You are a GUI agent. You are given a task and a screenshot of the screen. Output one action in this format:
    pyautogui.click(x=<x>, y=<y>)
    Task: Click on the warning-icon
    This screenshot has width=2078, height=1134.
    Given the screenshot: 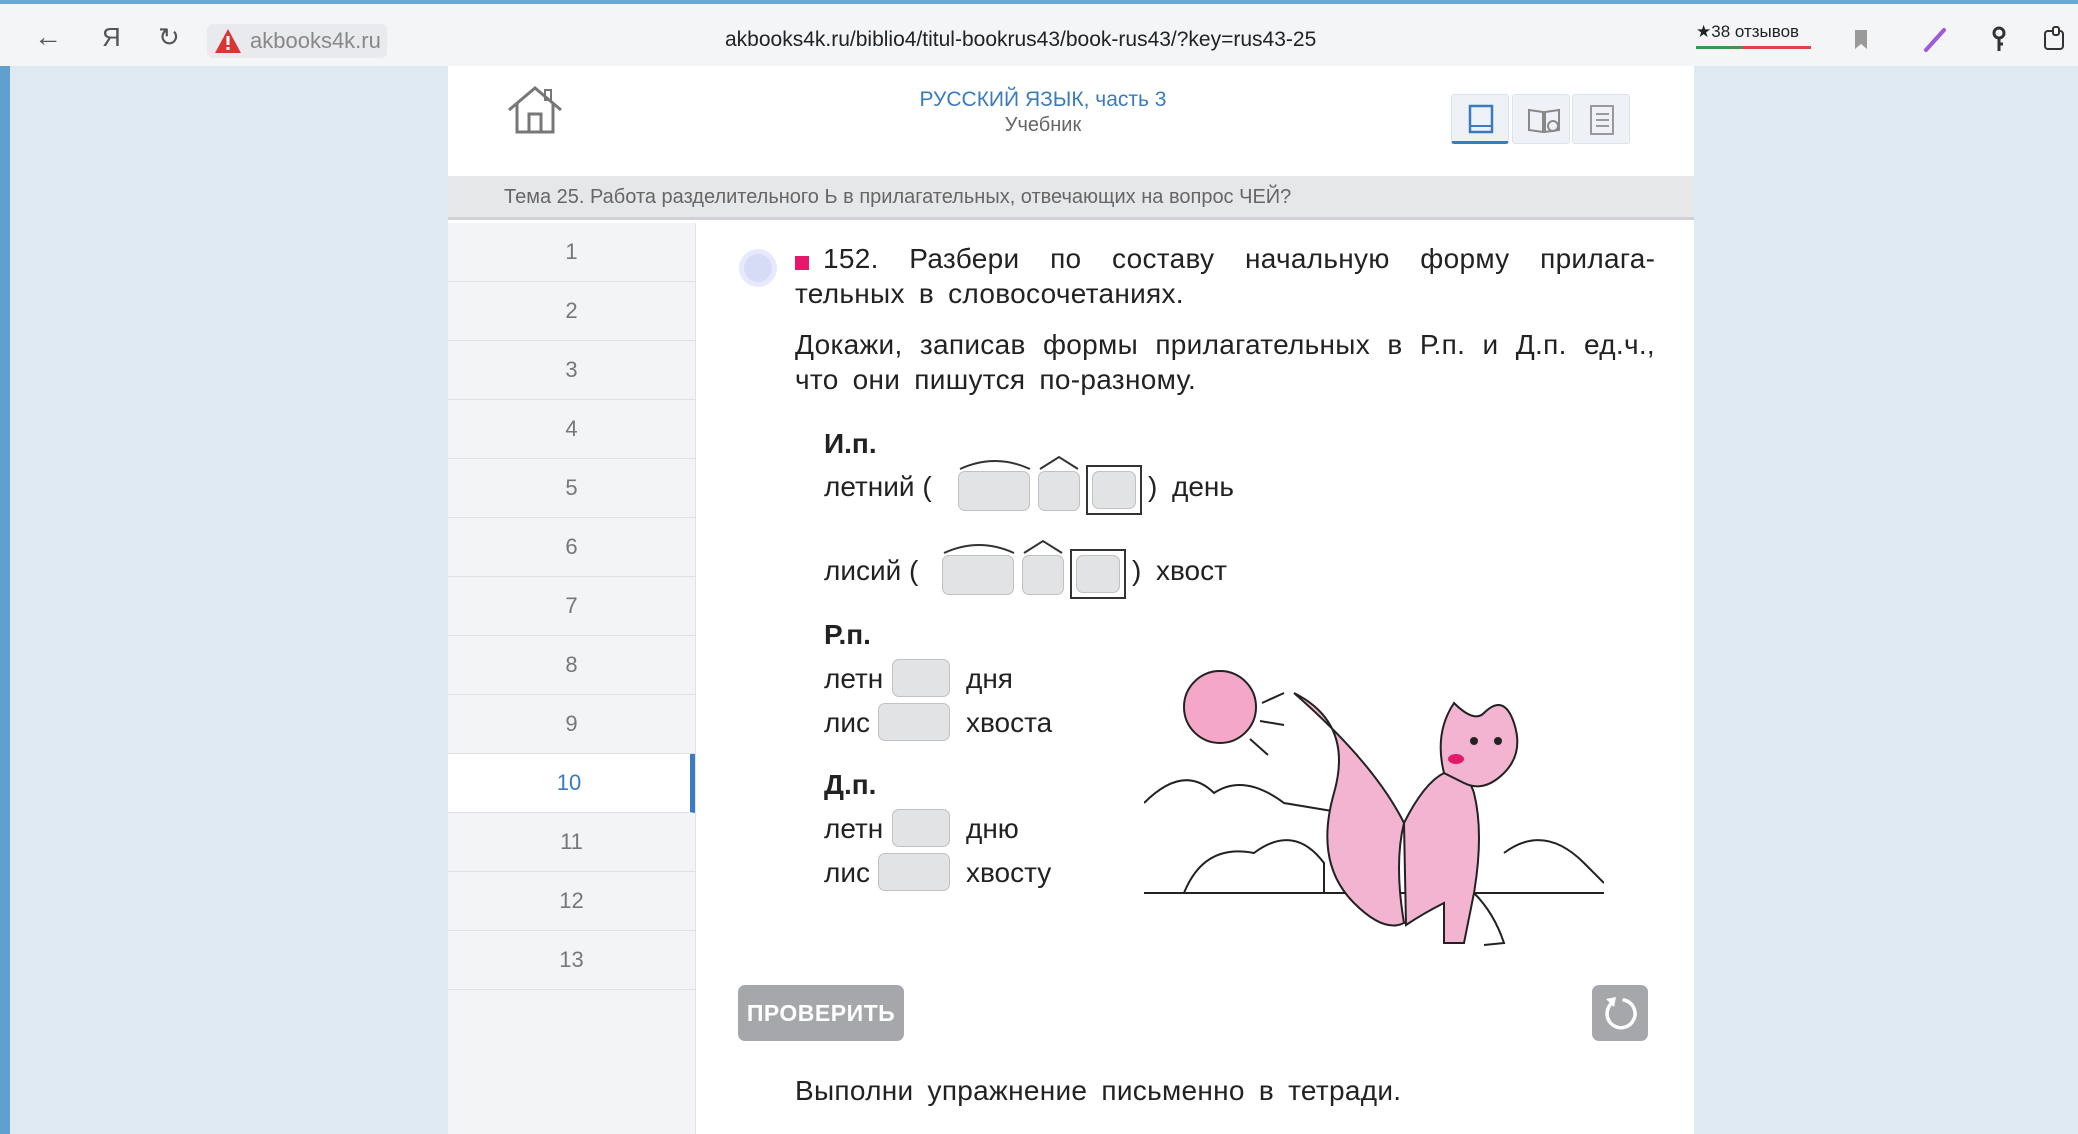 What is the action you would take?
    pyautogui.click(x=228, y=41)
    